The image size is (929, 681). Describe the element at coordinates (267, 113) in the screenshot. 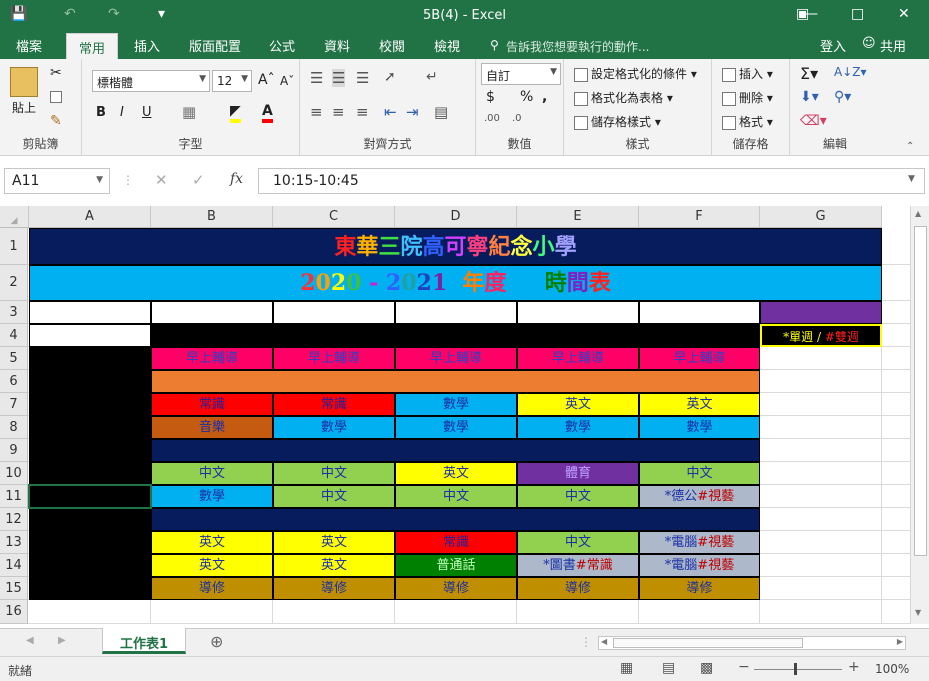

I see `font-color-icon: A` at that location.